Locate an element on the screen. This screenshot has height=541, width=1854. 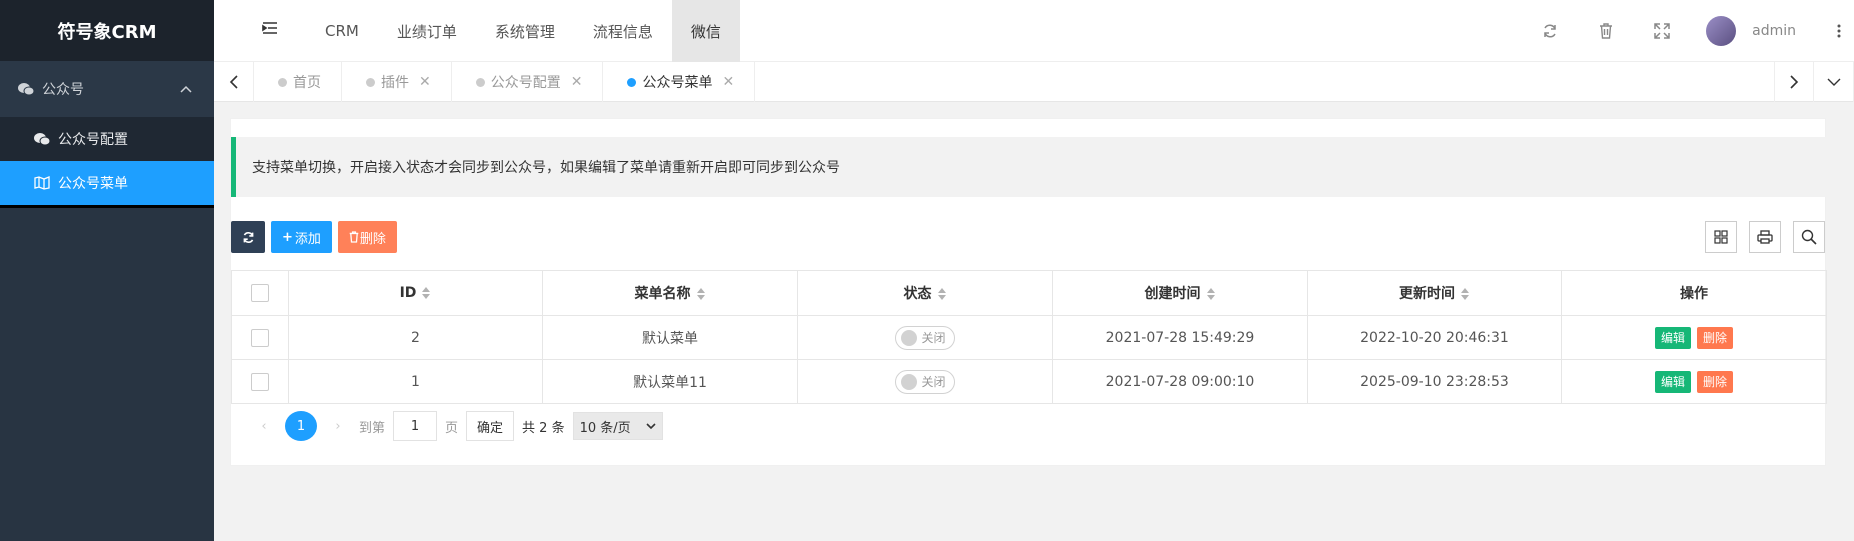
sidebar-item-wechat-menu: 公众号菜单 is located at coordinates (107, 183).